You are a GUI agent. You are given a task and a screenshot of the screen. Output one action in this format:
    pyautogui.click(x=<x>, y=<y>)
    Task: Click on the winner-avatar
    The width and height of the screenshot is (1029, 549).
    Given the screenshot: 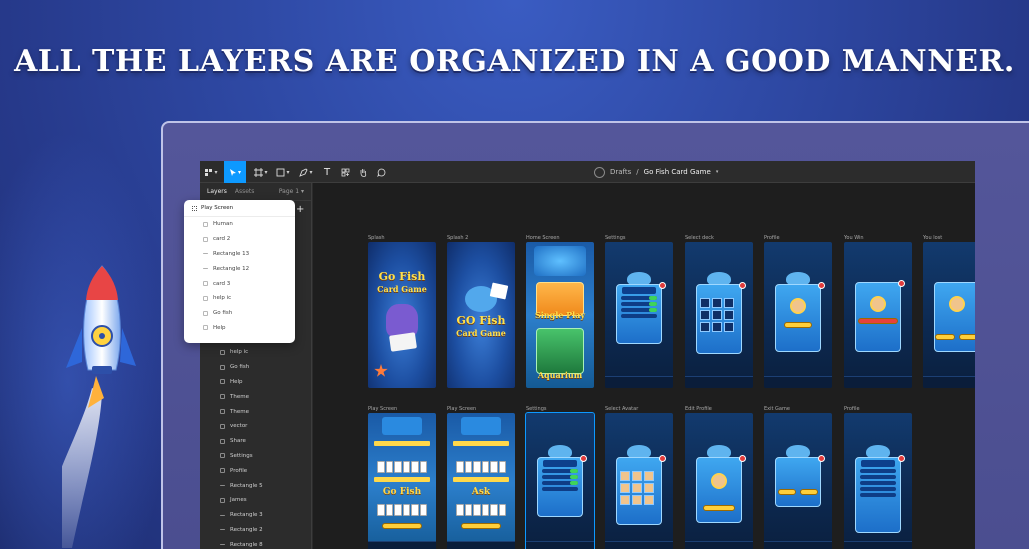 What is the action you would take?
    pyautogui.click(x=878, y=304)
    